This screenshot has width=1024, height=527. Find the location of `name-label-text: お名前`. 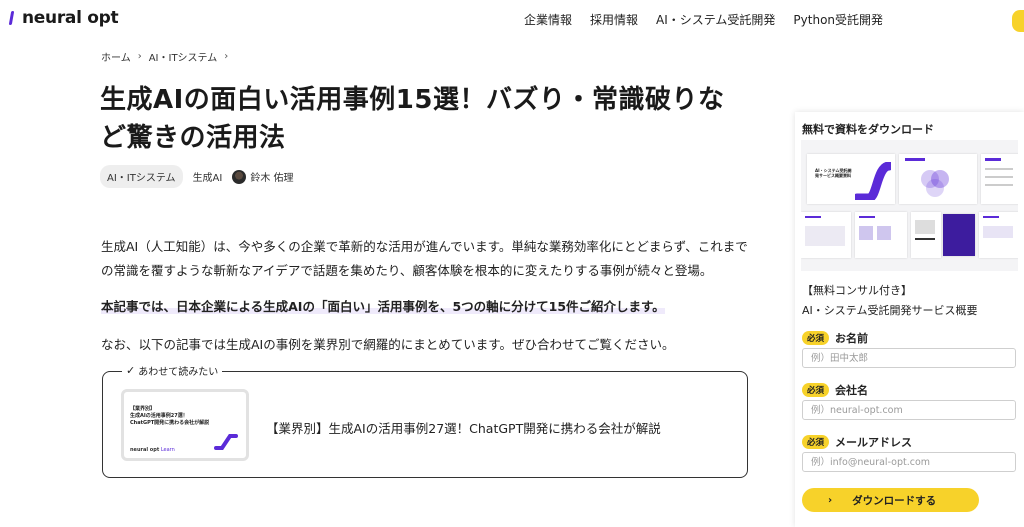

name-label-text: お名前 is located at coordinates (852, 338).